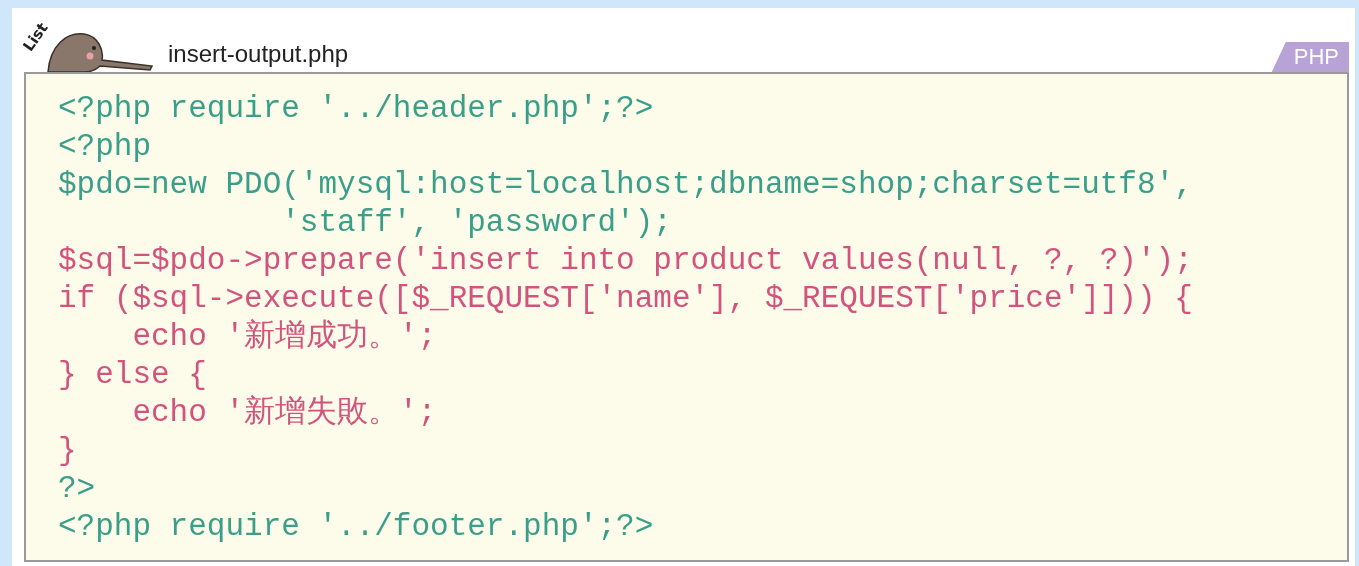 The image size is (1359, 566). What do you see at coordinates (626, 185) in the screenshot?
I see `code-line: $pdo=new PDO('mysql:host=localhost;dbname=shop;charset=utf8',` at bounding box center [626, 185].